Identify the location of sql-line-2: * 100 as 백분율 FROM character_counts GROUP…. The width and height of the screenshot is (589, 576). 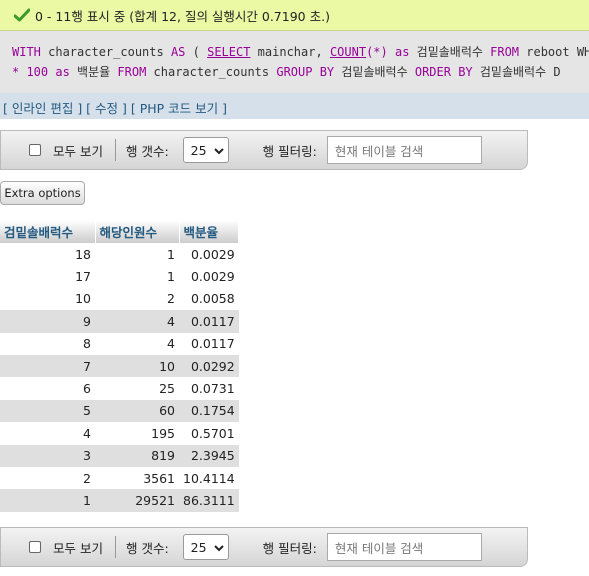
(300, 72).